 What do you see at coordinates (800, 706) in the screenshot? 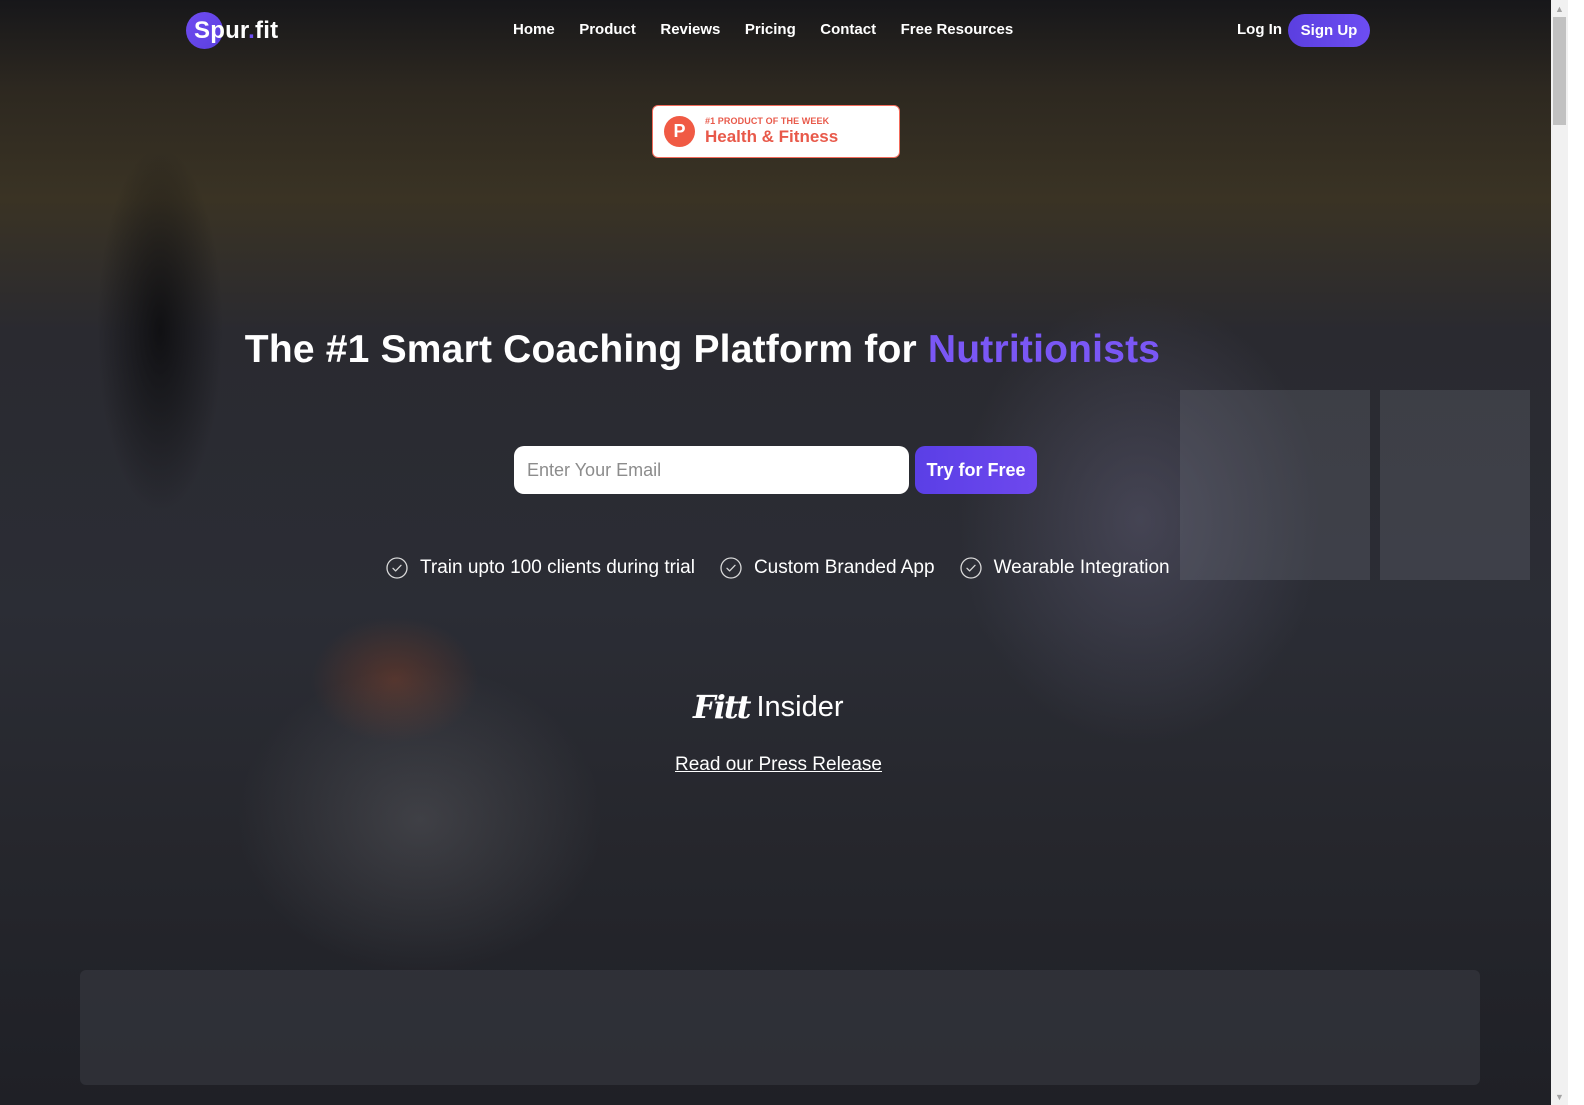
I see `insider-text: Insider` at bounding box center [800, 706].